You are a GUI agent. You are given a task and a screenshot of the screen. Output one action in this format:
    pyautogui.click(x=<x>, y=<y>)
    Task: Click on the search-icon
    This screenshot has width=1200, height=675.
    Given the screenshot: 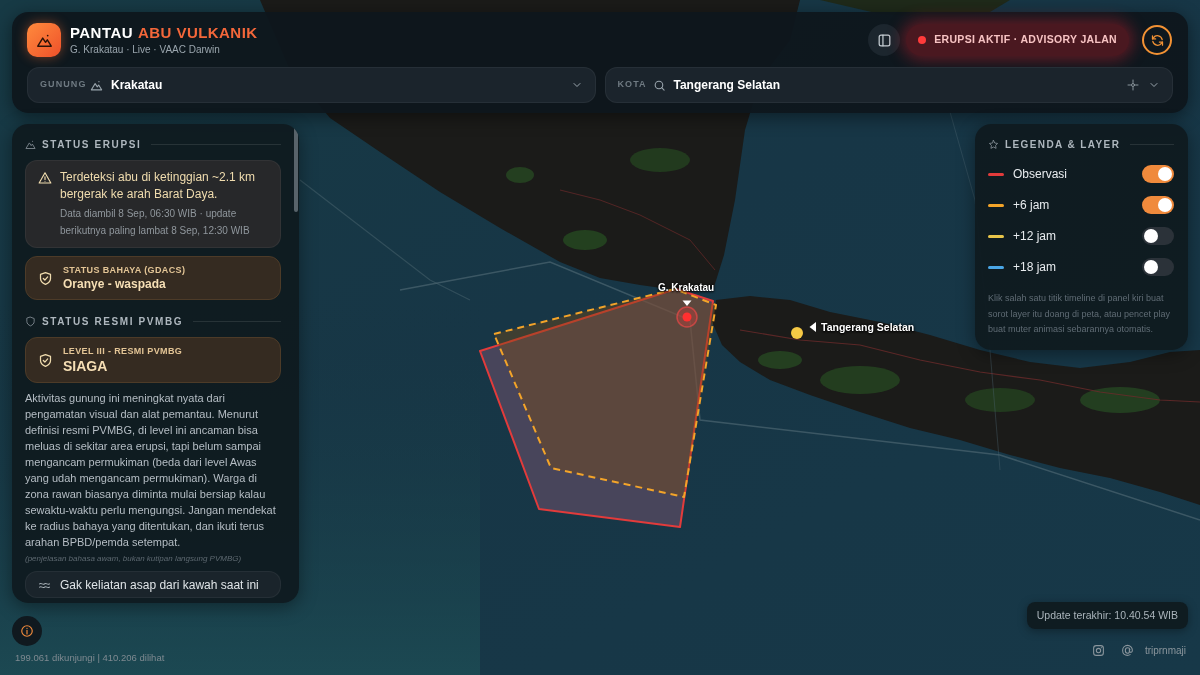 What is the action you would take?
    pyautogui.click(x=659, y=85)
    